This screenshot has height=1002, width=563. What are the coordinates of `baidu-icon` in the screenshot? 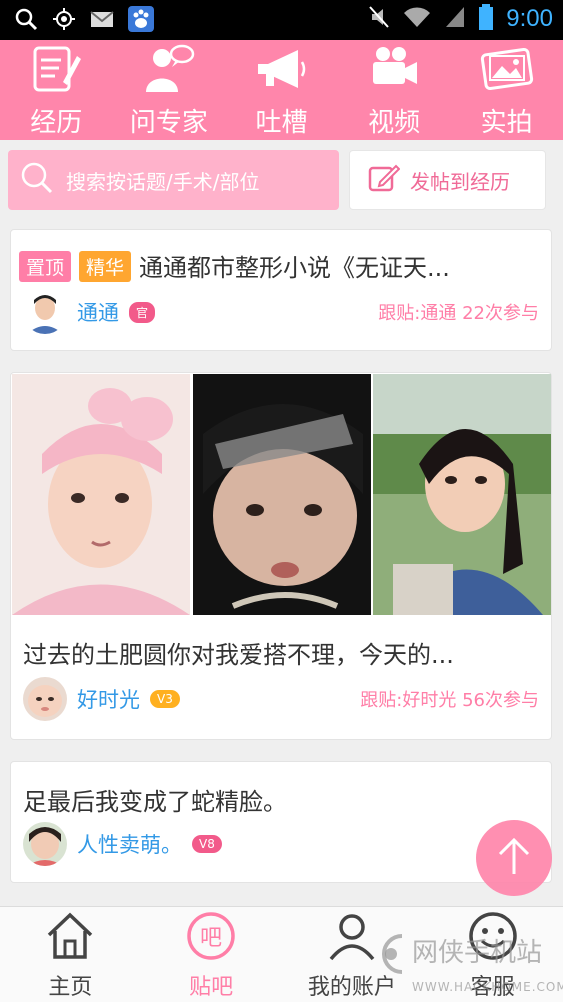 It's located at (141, 21).